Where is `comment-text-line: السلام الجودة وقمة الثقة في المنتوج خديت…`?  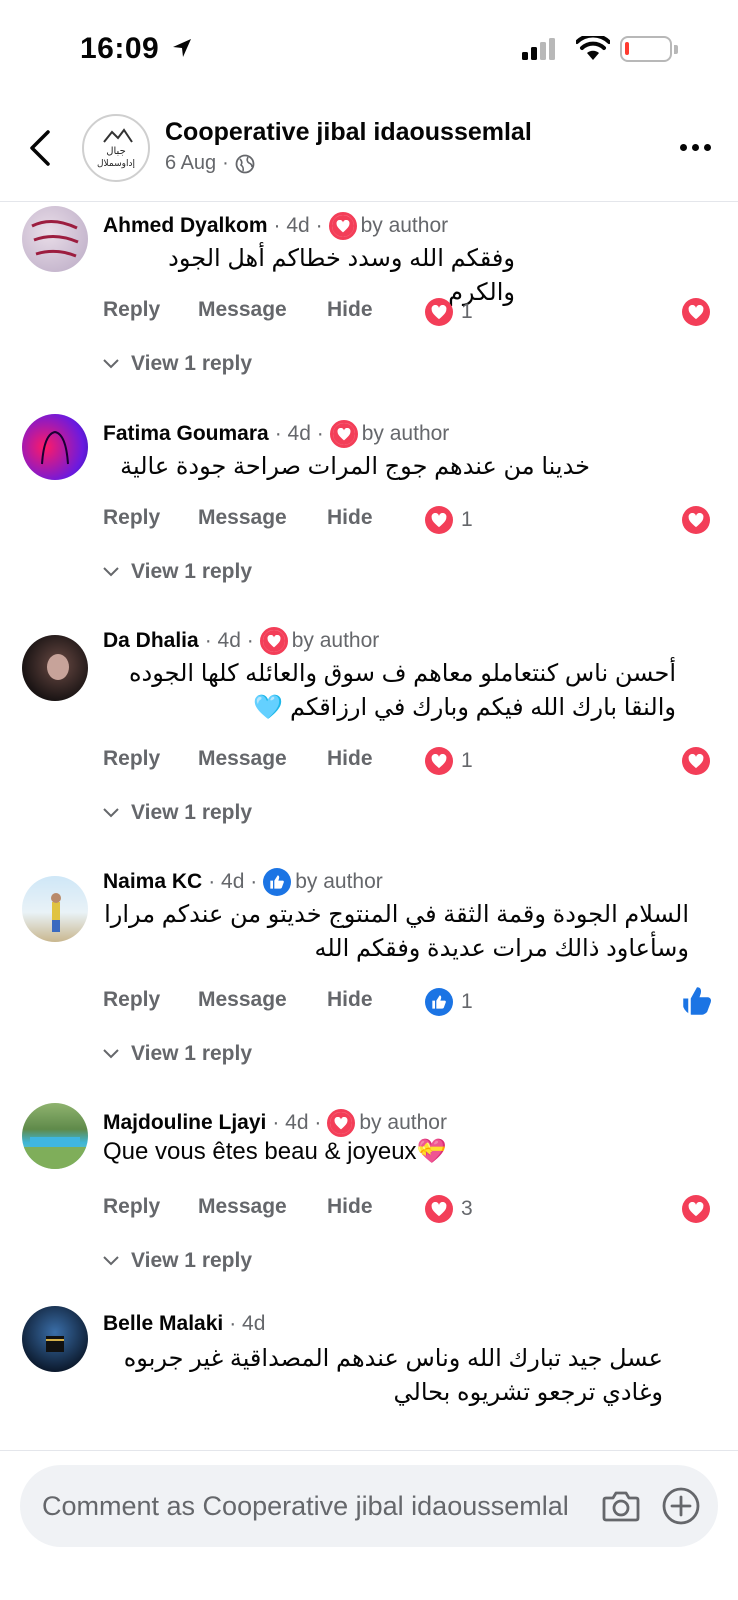
comment-text-line: السلام الجودة وقمة الثقة في المنتوج خديت… is located at coordinates (396, 914).